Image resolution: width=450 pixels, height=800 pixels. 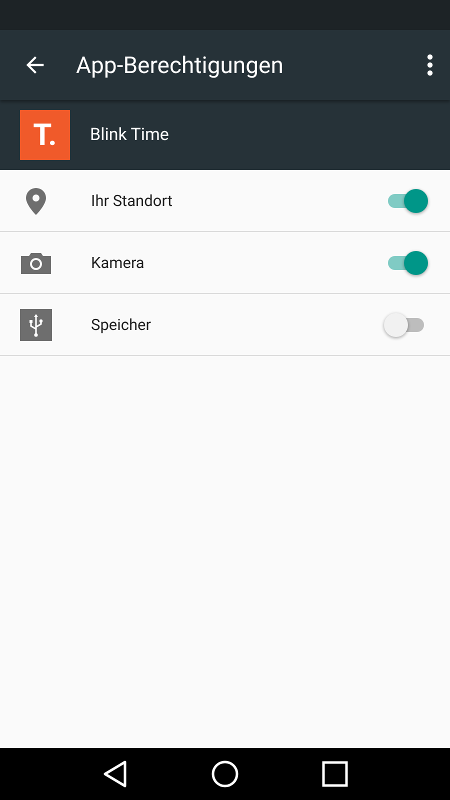 What do you see at coordinates (132, 201) in the screenshot?
I see `permission-label: Ihr Standort` at bounding box center [132, 201].